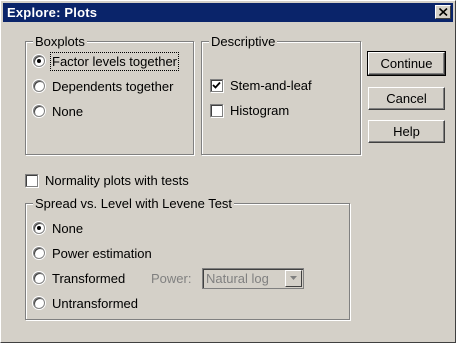 This screenshot has height=343, width=456. What do you see at coordinates (60, 41) in the screenshot?
I see `boxplots-legend: Boxplots` at bounding box center [60, 41].